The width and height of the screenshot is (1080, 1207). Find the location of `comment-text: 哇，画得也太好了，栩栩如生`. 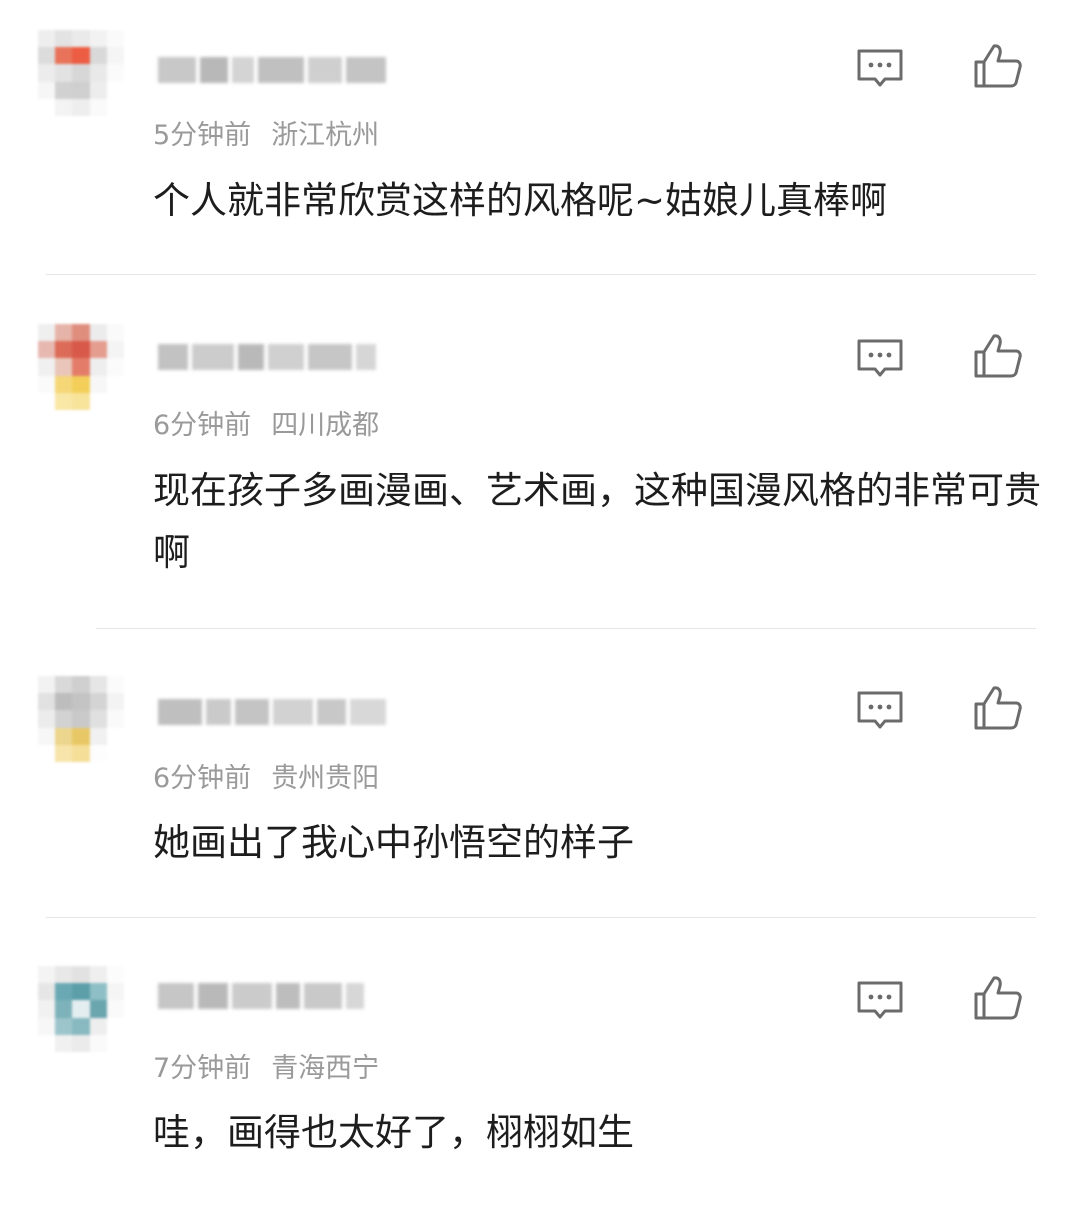

comment-text: 哇，画得也太好了，栩栩如生 is located at coordinates (393, 1132).